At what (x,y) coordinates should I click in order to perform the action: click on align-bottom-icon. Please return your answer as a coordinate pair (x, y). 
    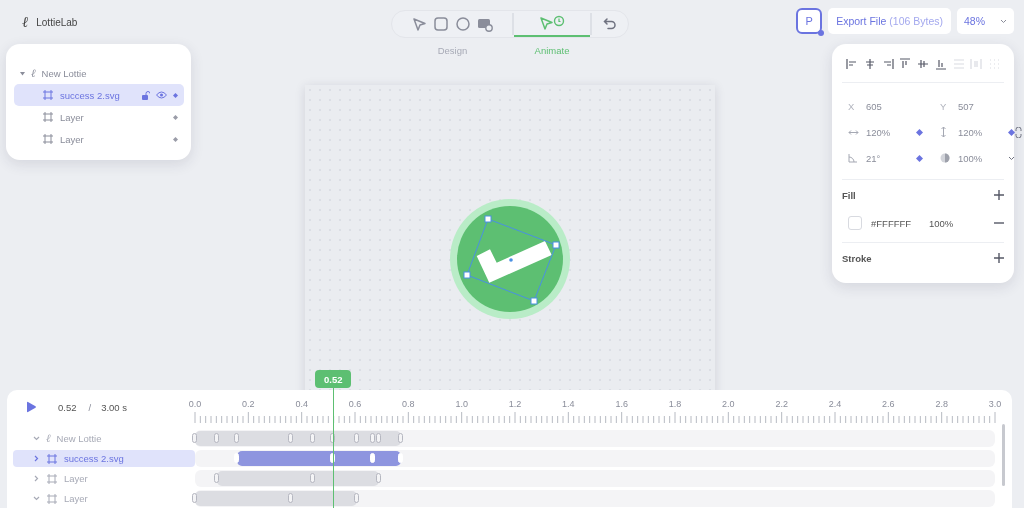
    Looking at the image, I should click on (940, 64).